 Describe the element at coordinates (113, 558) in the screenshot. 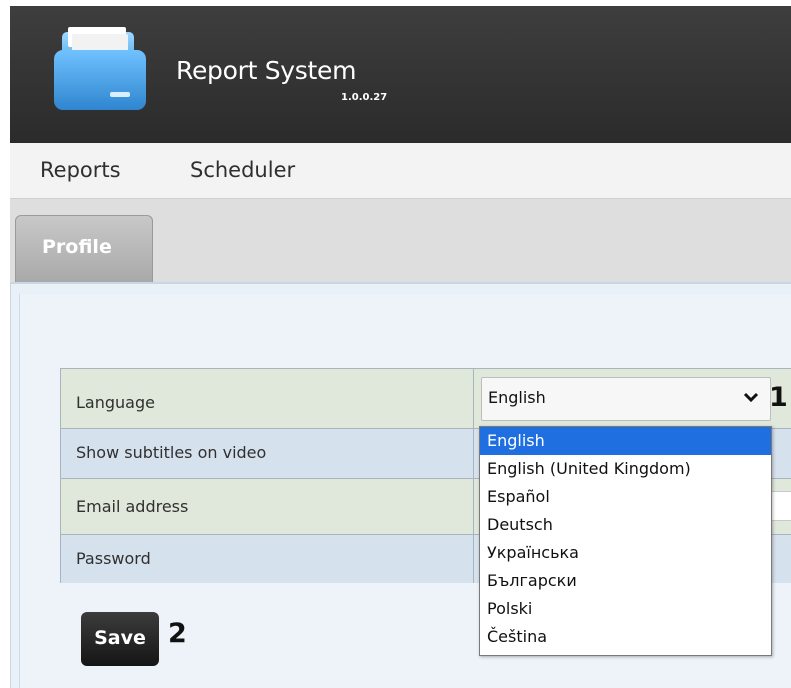

I see `password-label: Password` at that location.